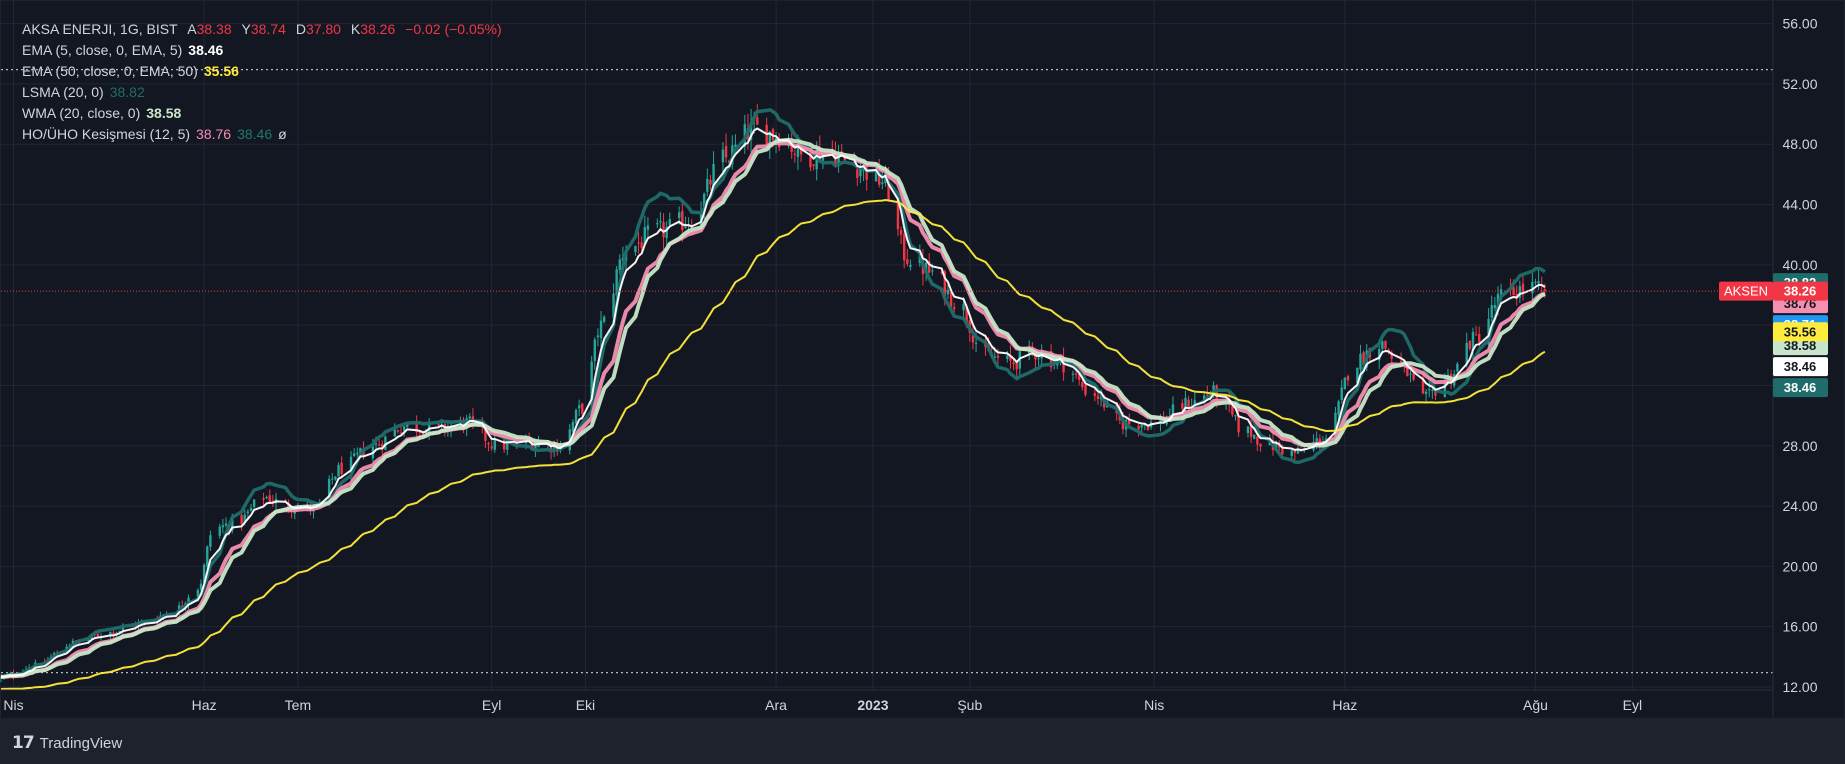 This screenshot has width=1845, height=764. Describe the element at coordinates (323, 29) in the screenshot. I see `legend-low-value: 37.80` at that location.